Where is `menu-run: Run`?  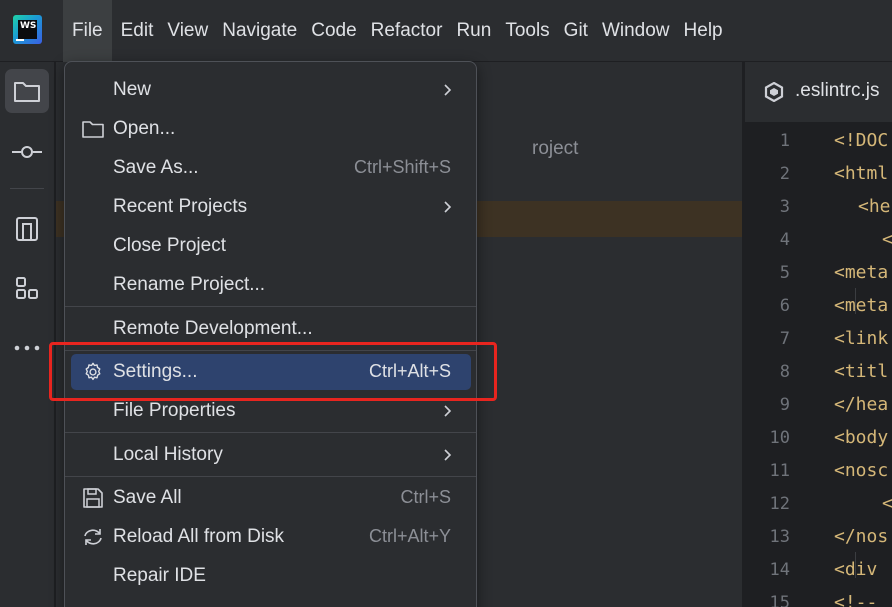
menu-run: Run is located at coordinates (473, 31).